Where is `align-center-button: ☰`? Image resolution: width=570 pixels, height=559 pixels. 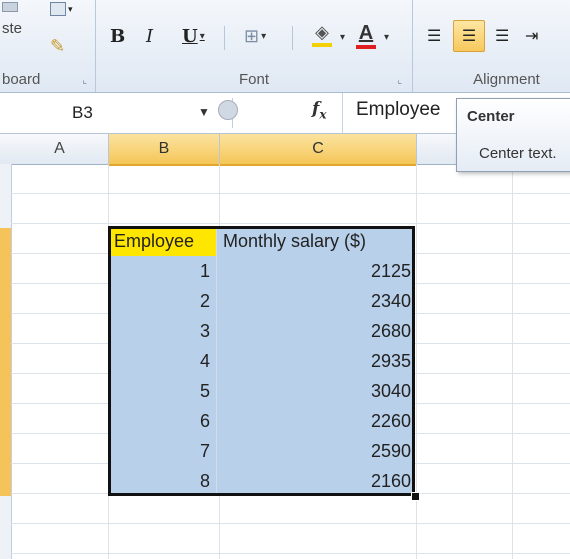
align-center-button: ☰ is located at coordinates (469, 36).